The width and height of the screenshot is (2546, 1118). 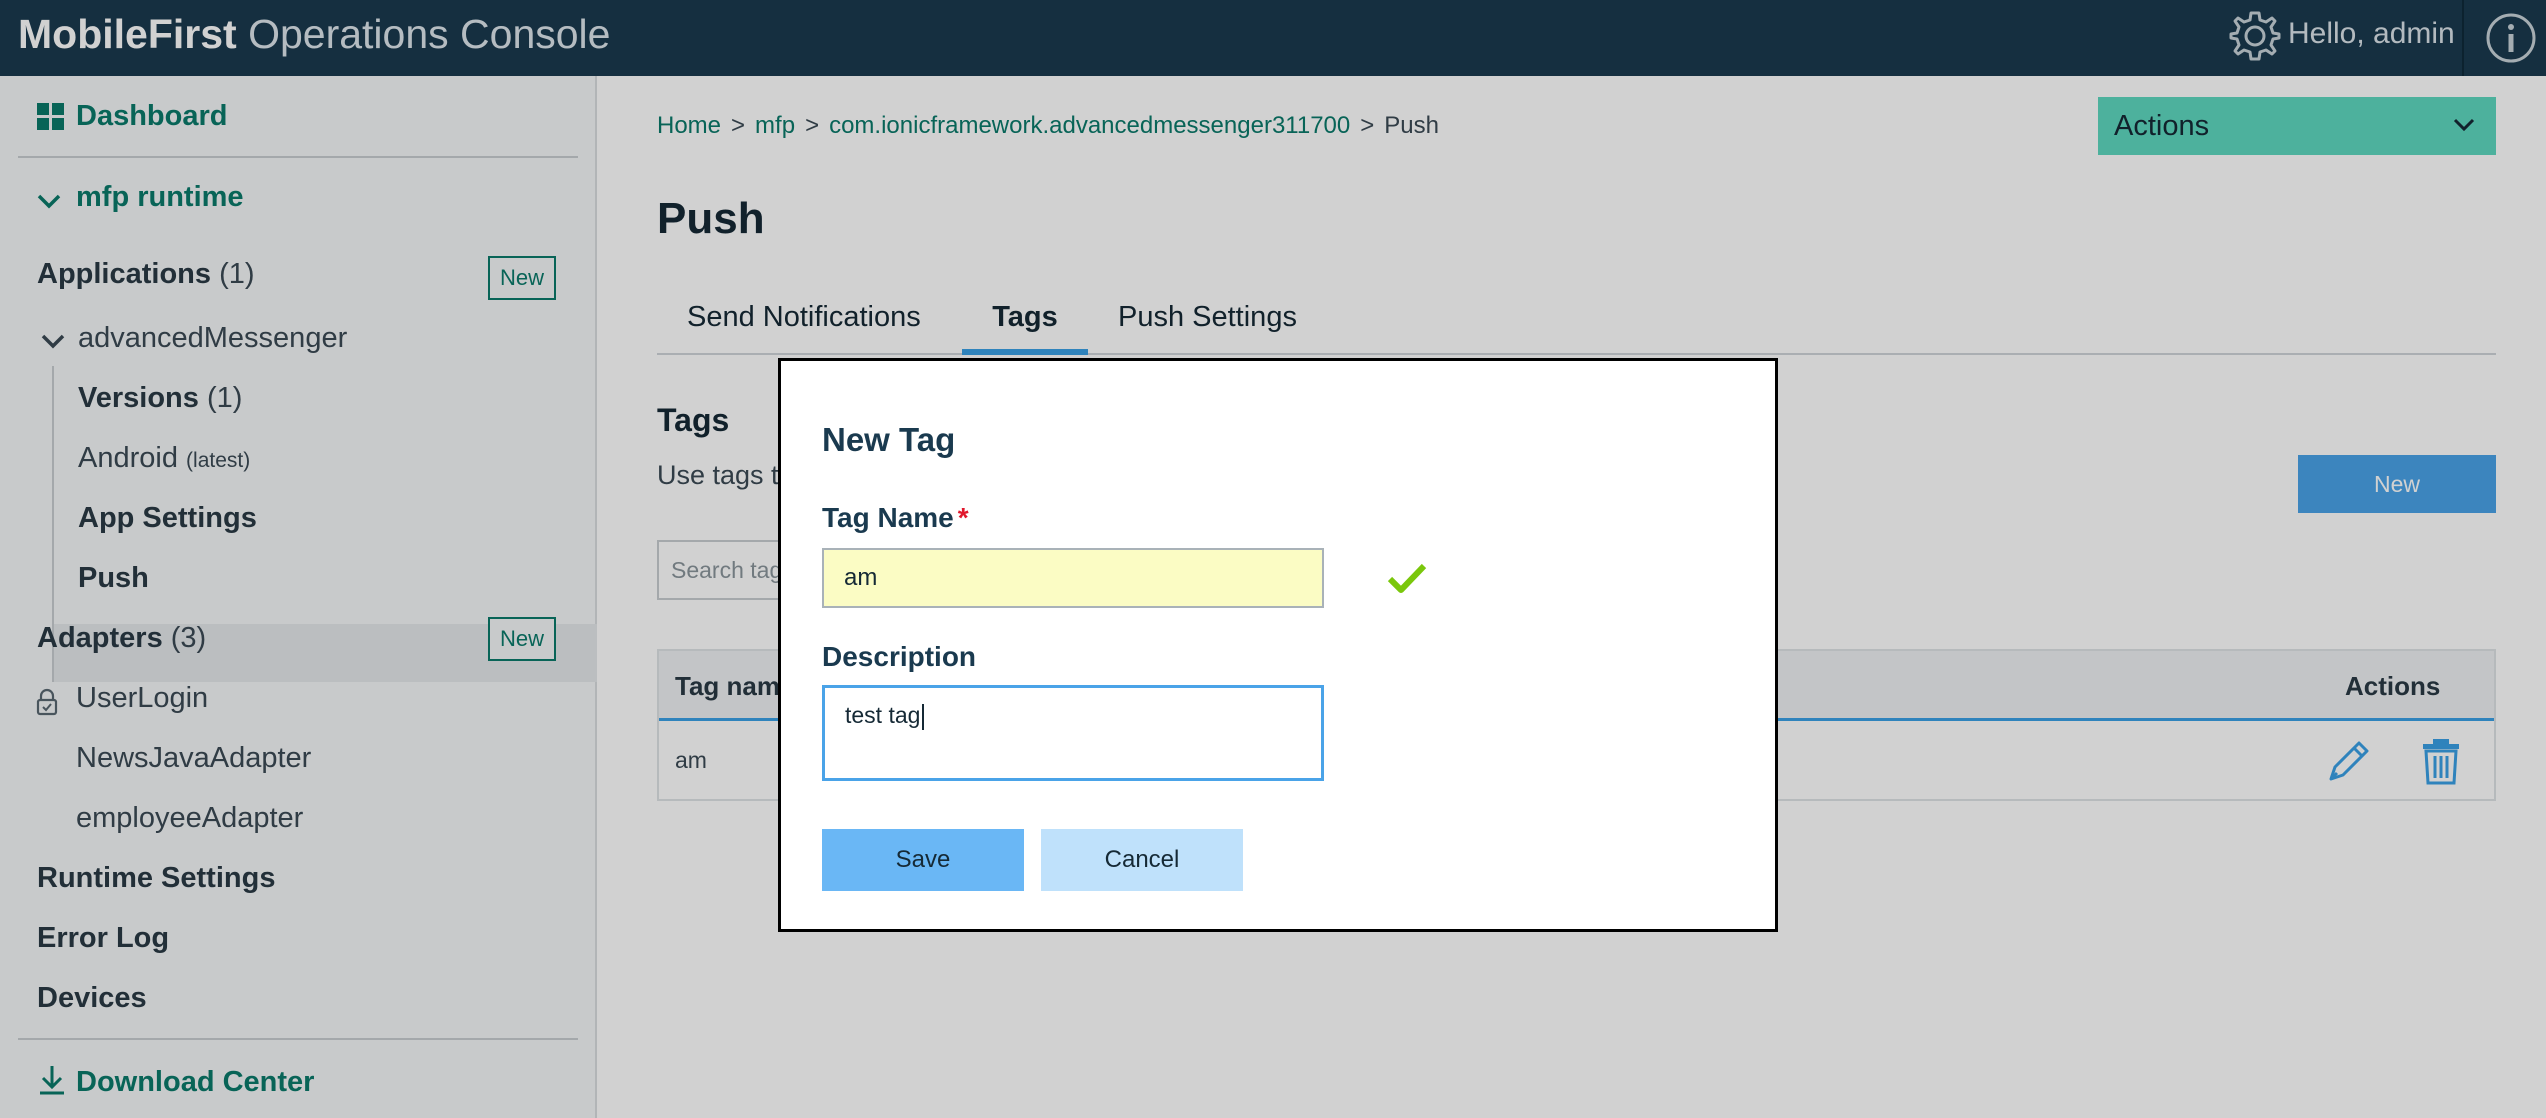 What do you see at coordinates (963, 517) in the screenshot?
I see `required-marker: *` at bounding box center [963, 517].